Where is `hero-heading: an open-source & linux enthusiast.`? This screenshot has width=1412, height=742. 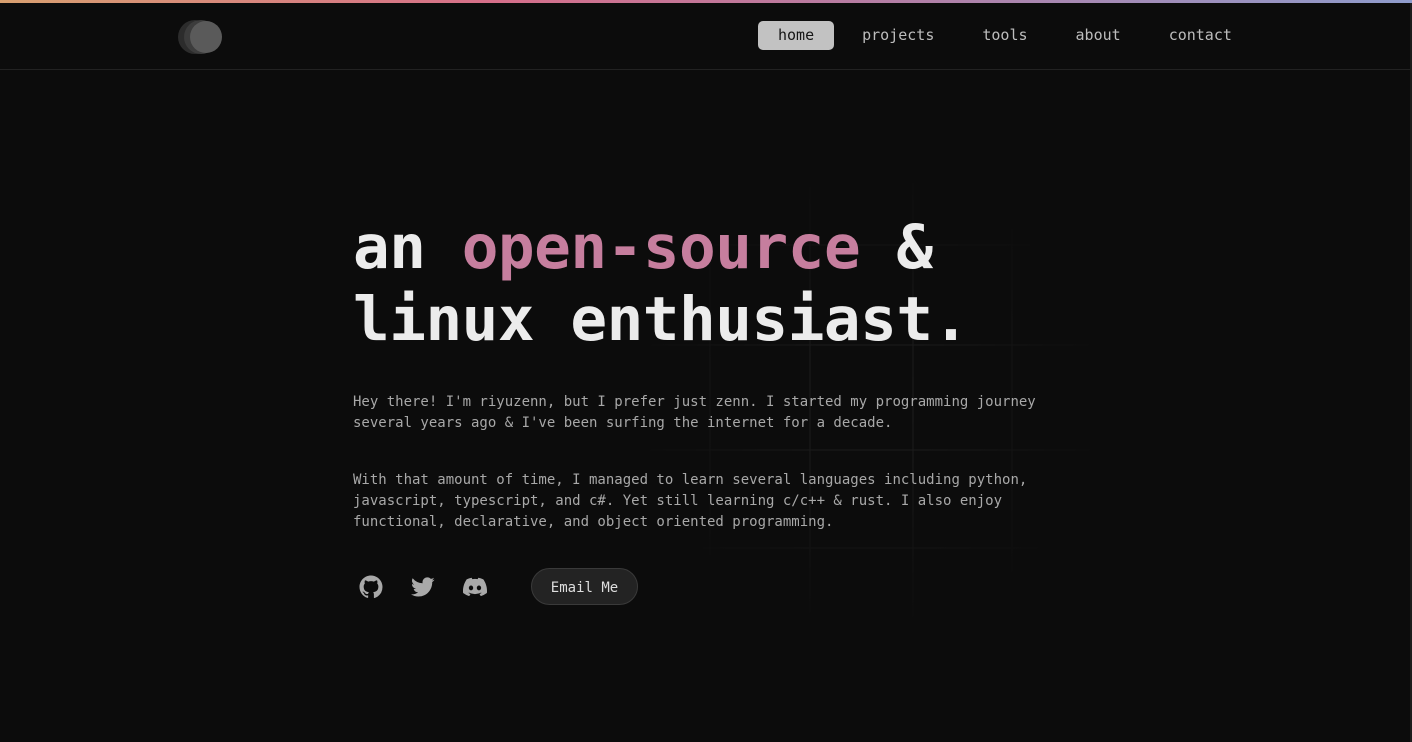 hero-heading: an open-source & linux enthusiast. is located at coordinates (661, 284).